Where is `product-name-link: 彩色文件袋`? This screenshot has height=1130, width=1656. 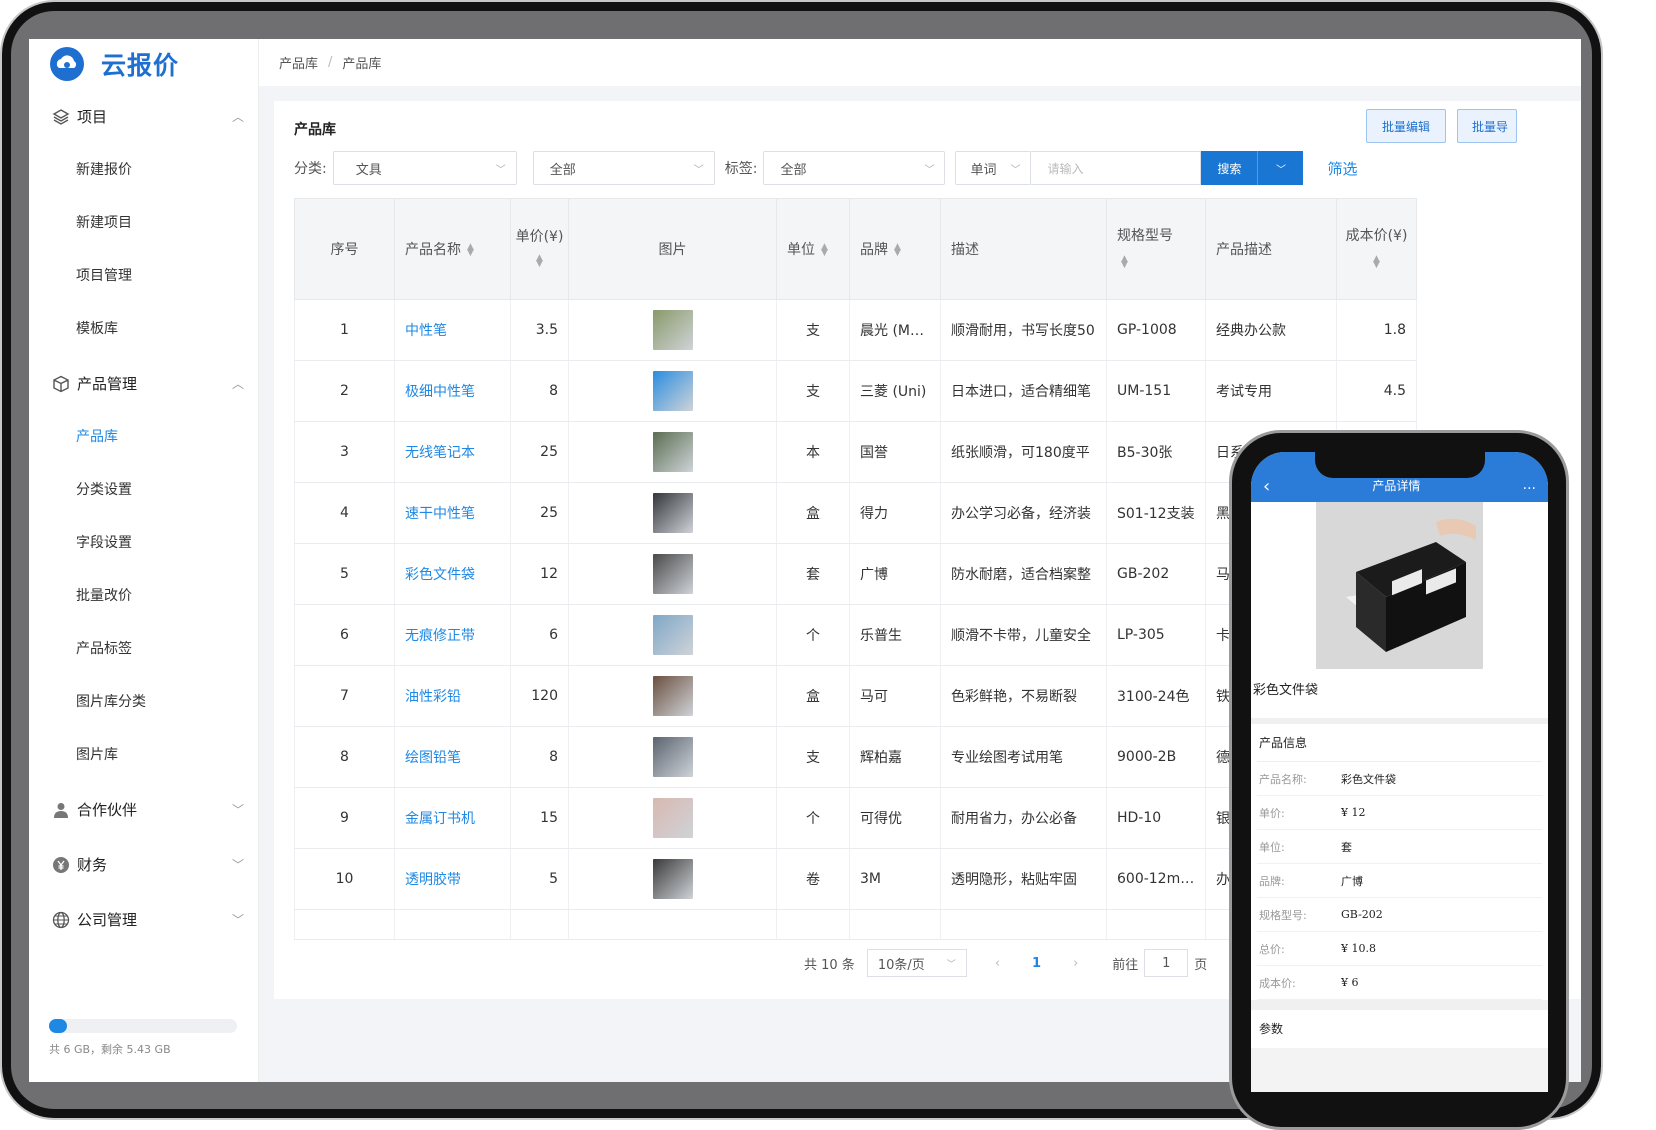 product-name-link: 彩色文件袋 is located at coordinates (440, 575).